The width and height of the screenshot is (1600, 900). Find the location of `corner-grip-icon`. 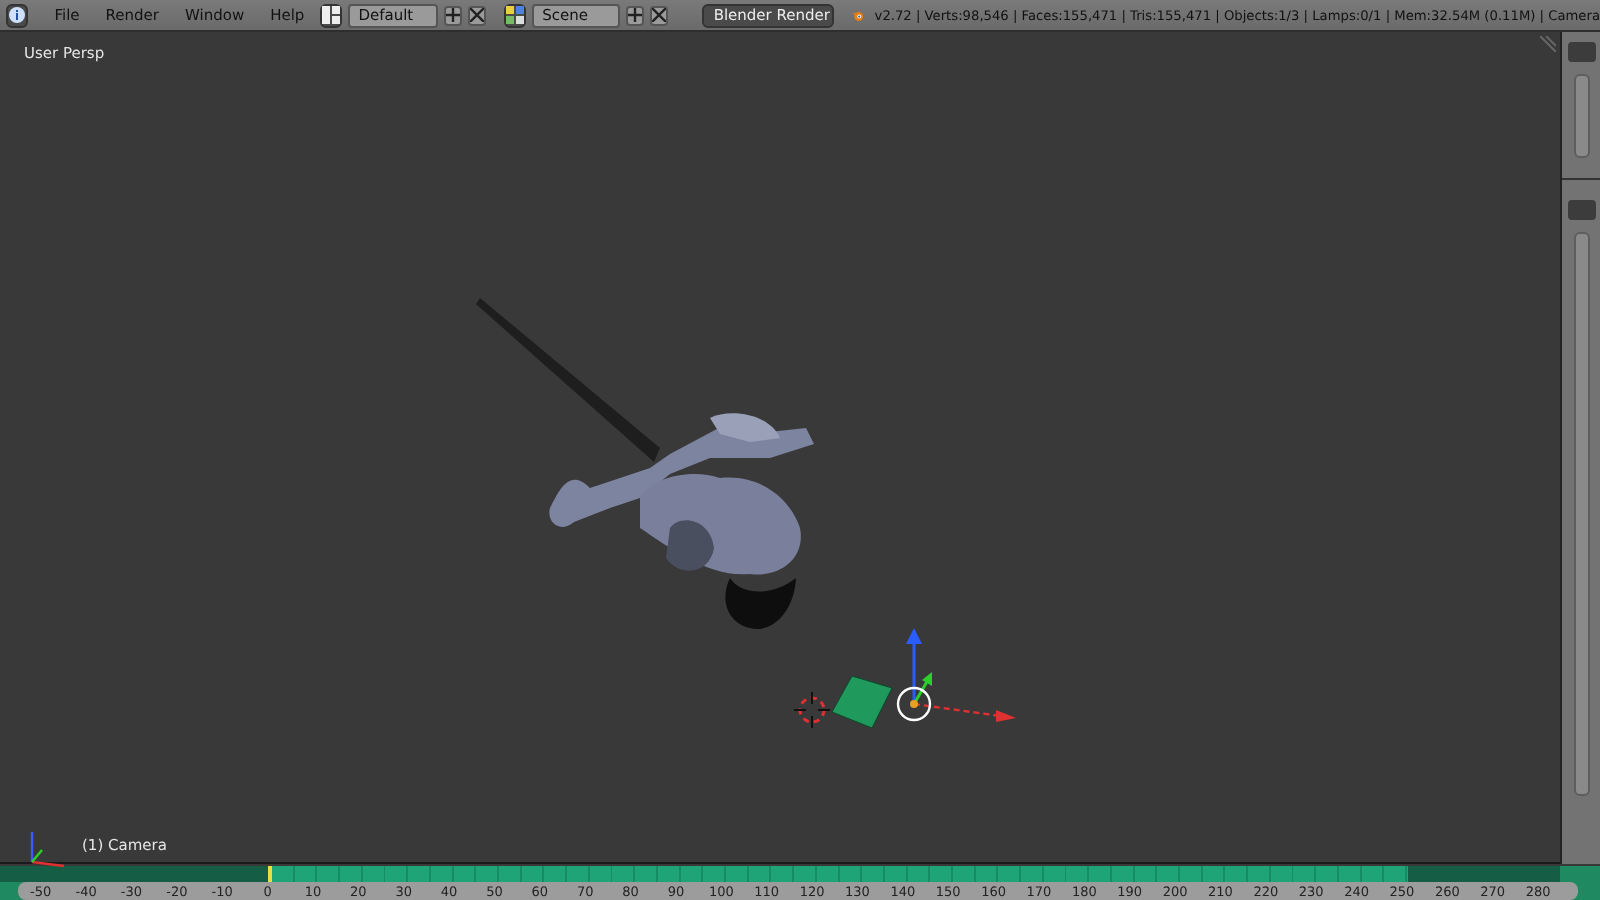

corner-grip-icon is located at coordinates (1548, 44).